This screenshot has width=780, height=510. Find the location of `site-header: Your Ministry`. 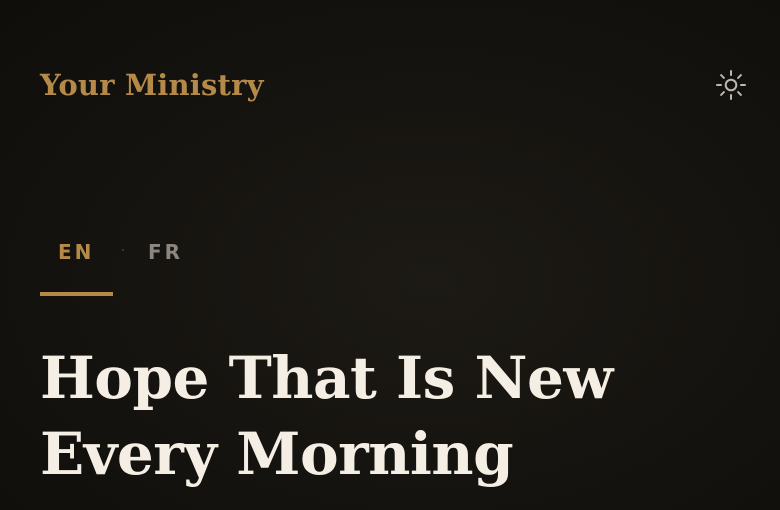

site-header: Your Ministry is located at coordinates (393, 85).